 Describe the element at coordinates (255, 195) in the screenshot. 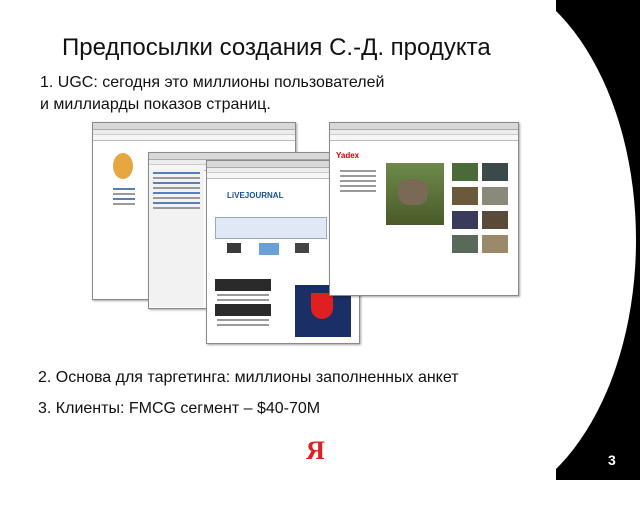

I see `livejournal-logo: LiVEJOURNAL` at that location.